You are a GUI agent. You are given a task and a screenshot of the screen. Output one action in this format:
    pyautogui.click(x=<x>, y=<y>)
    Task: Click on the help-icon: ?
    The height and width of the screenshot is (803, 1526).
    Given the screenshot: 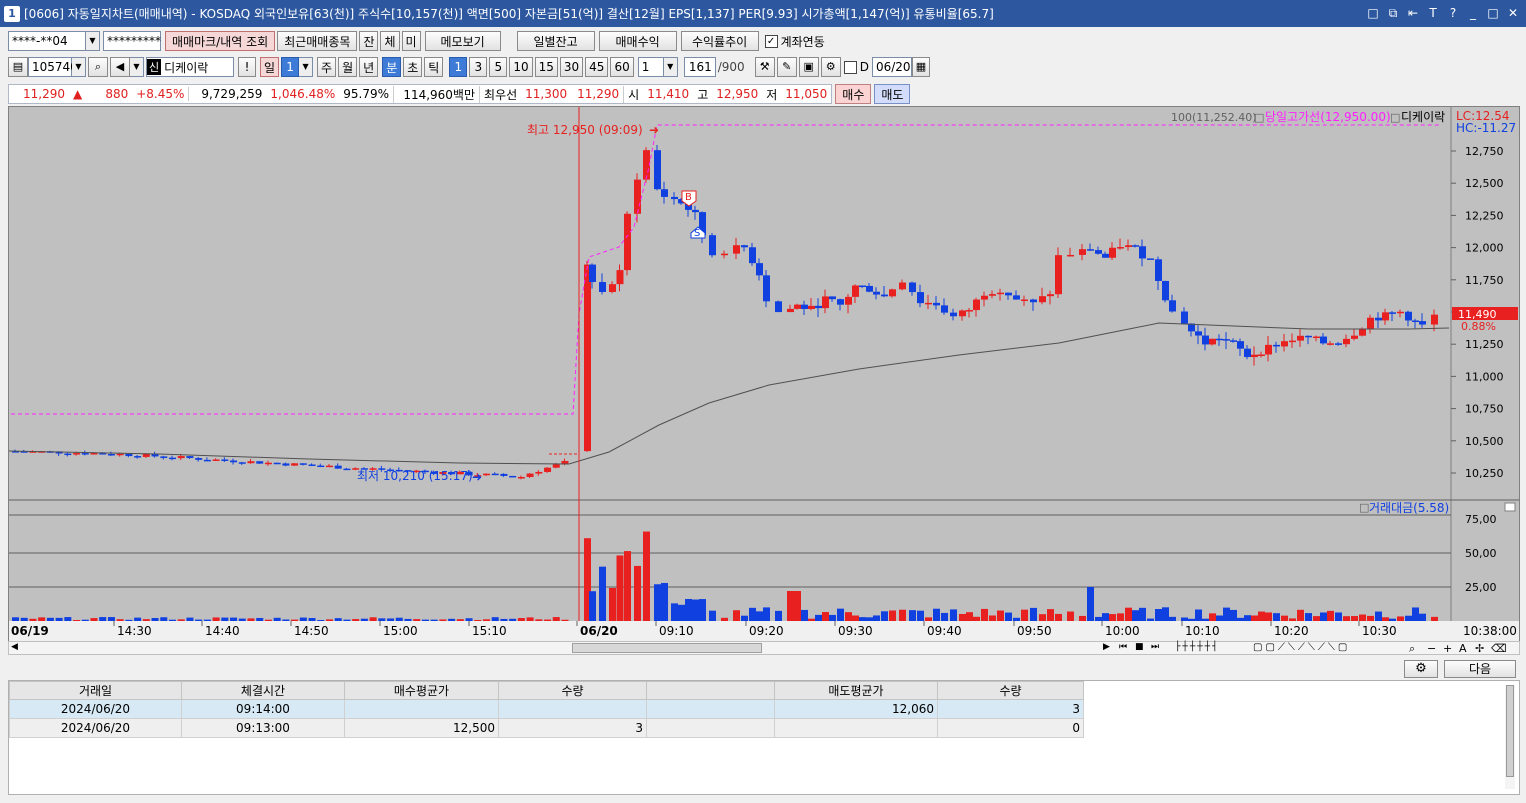 What is the action you would take?
    pyautogui.click(x=1453, y=13)
    